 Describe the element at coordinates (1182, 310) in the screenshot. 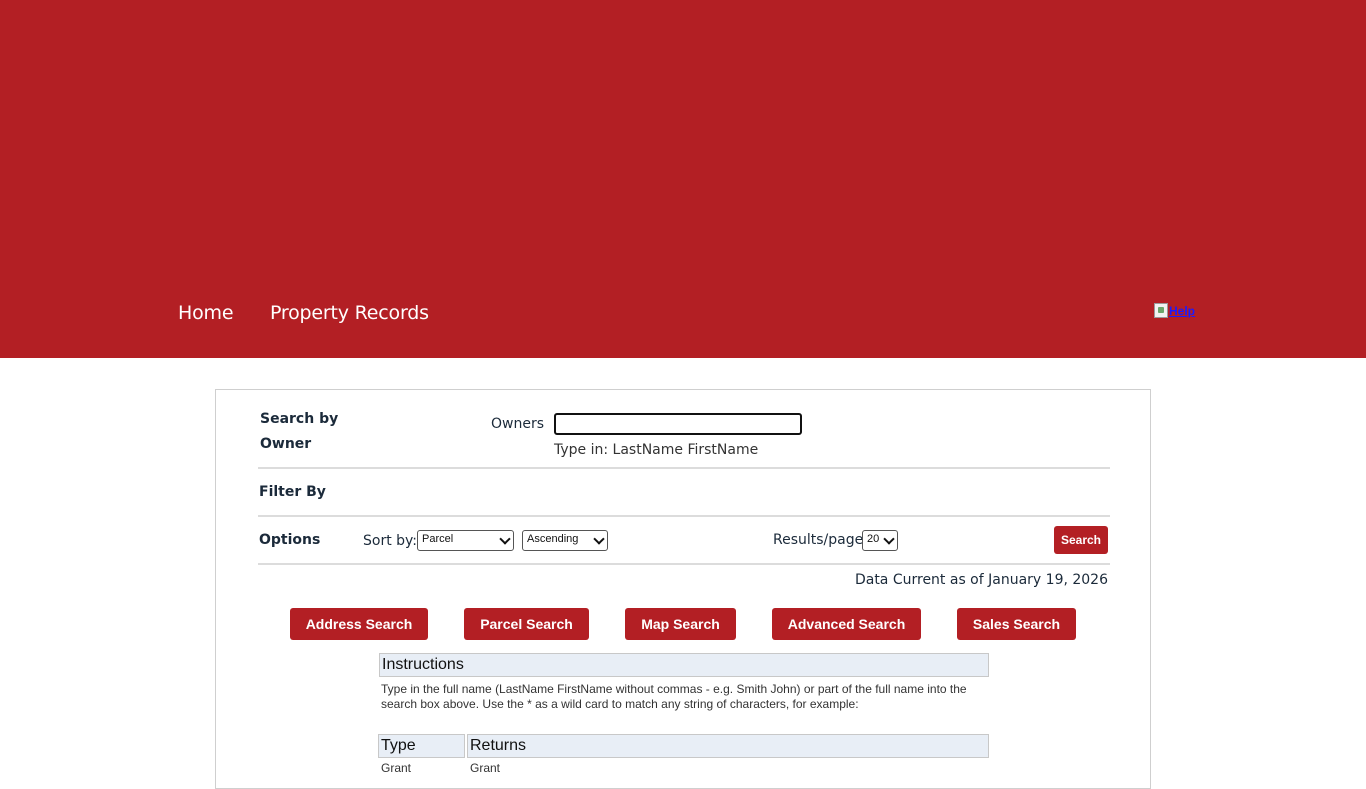

I see `help-label: Help` at that location.